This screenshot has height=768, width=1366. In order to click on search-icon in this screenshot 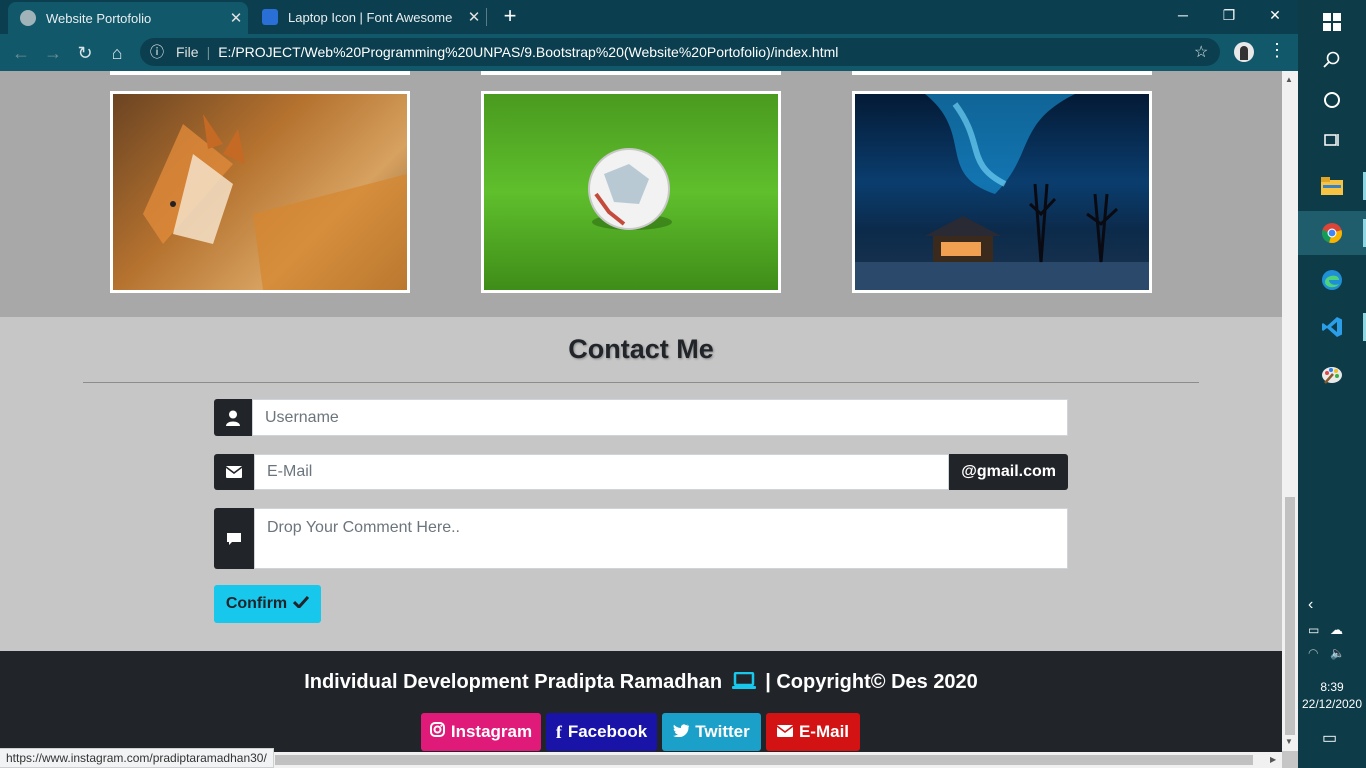, I will do `click(1332, 60)`.